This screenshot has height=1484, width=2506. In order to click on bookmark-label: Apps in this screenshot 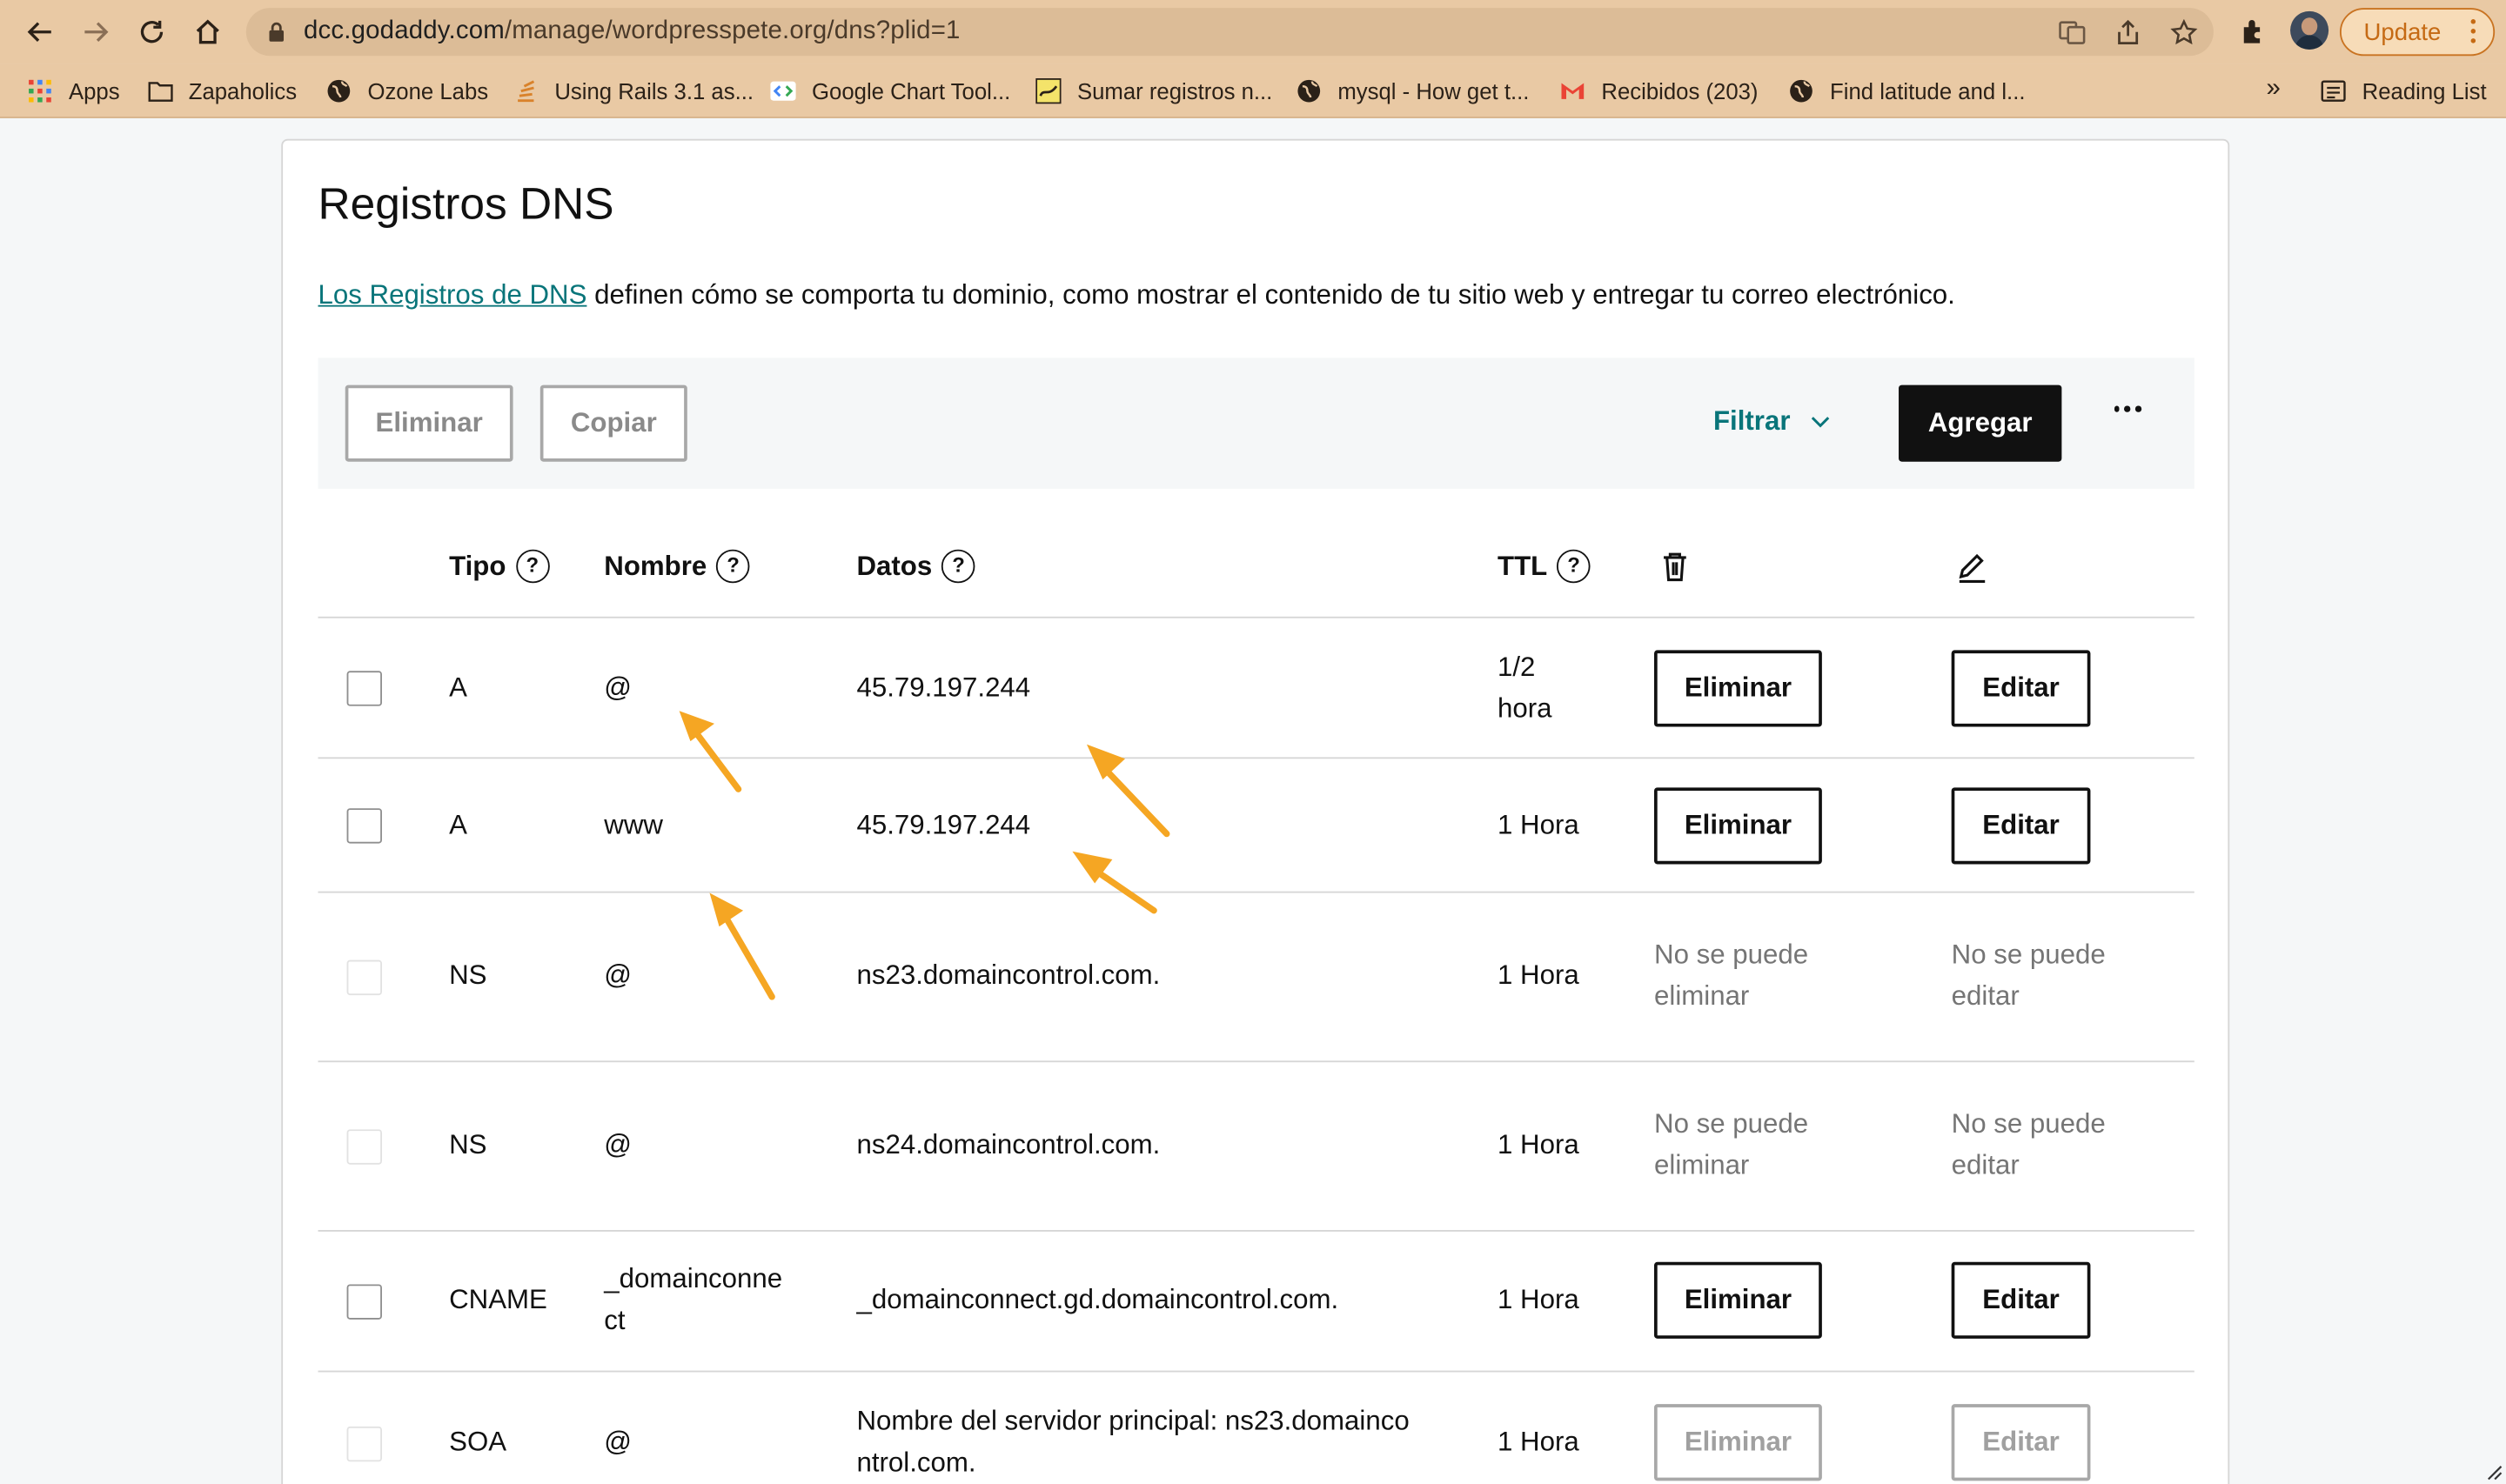, I will do `click(94, 91)`.